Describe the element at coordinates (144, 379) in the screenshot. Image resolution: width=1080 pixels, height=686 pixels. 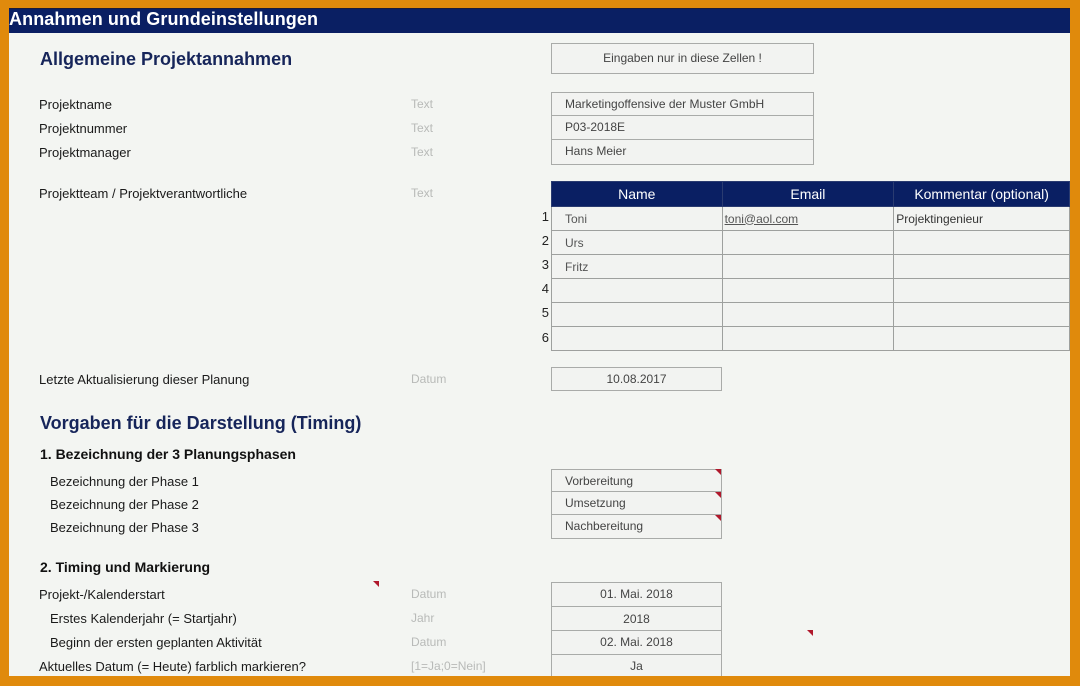
I see `label-last-update: Letzte Aktualisierung dieser Planung` at that location.